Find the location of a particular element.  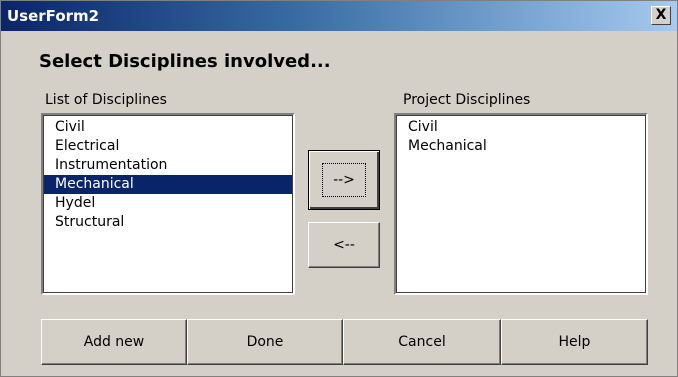

close-button: X is located at coordinates (661, 15).